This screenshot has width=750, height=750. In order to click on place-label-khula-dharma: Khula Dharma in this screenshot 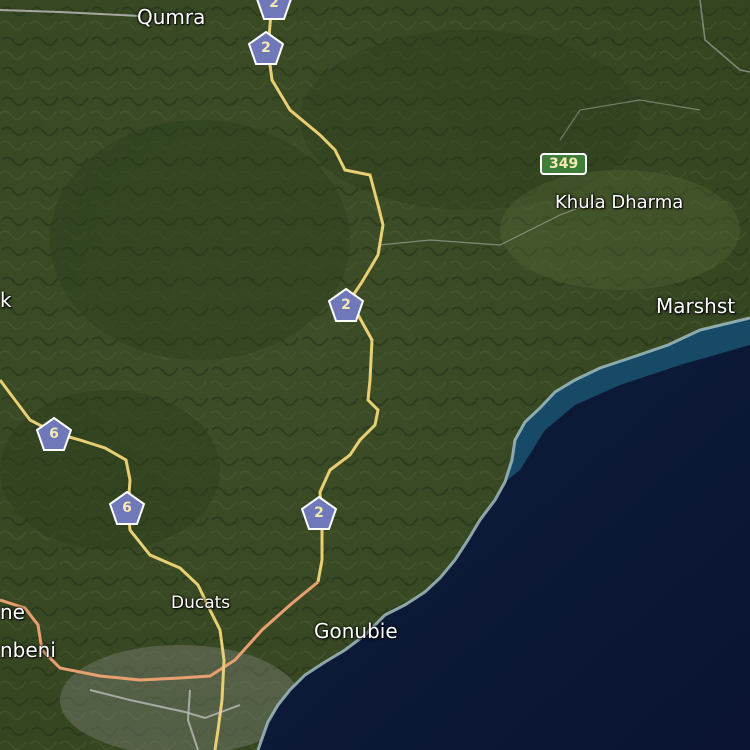, I will do `click(619, 203)`.